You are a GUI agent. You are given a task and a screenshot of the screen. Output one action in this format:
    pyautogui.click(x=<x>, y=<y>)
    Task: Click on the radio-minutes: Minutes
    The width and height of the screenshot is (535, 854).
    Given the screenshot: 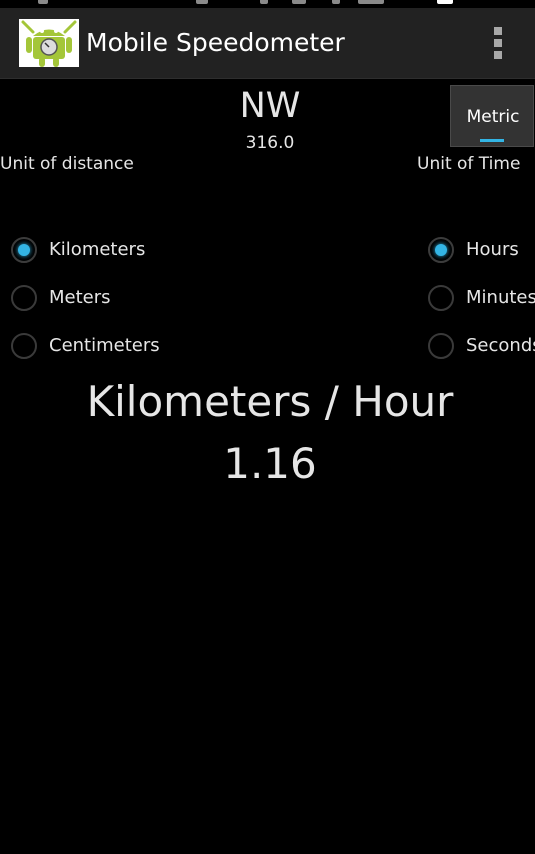 What is the action you would take?
    pyautogui.click(x=481, y=298)
    